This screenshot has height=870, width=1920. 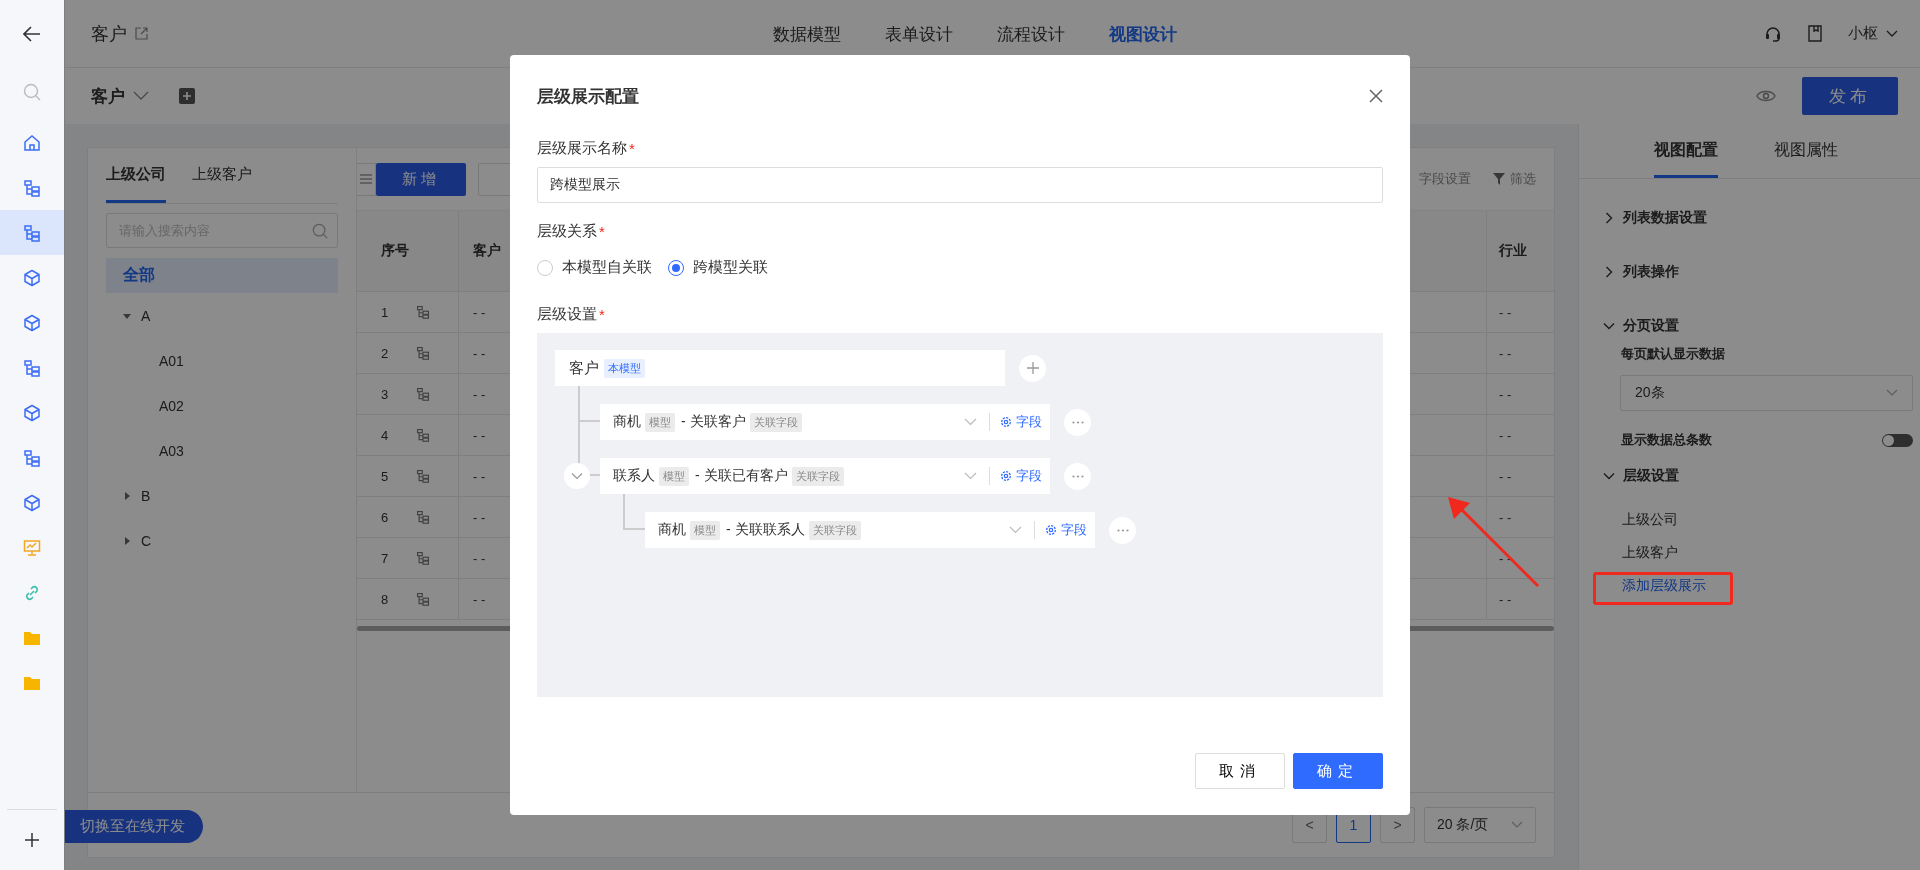 I want to click on field-settings-link: 字段设置, so click(x=1445, y=179).